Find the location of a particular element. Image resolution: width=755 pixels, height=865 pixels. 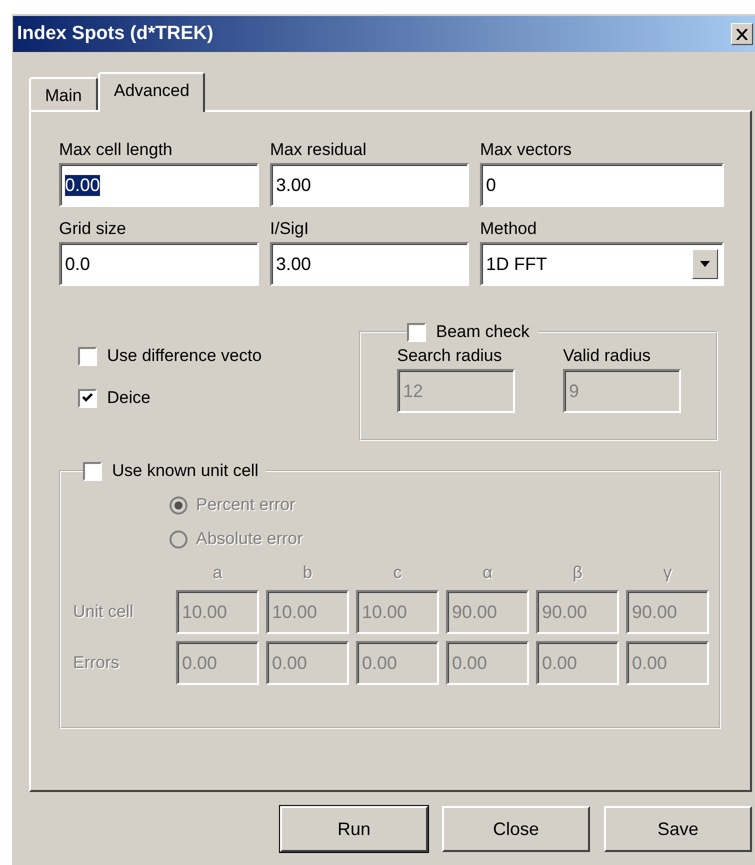

checkbox-label: Use difference vecto is located at coordinates (184, 356).